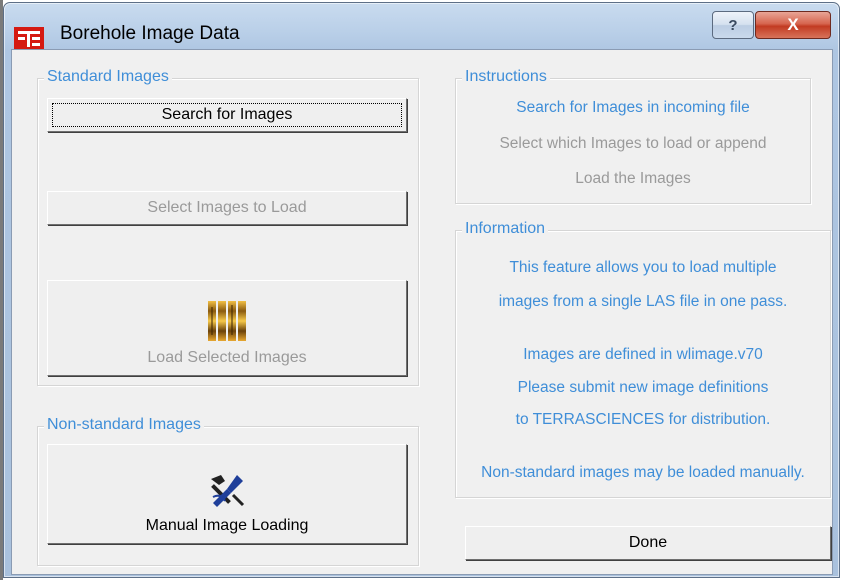  I want to click on title-bar: Borehole Image Data ? X, so click(421, 26).